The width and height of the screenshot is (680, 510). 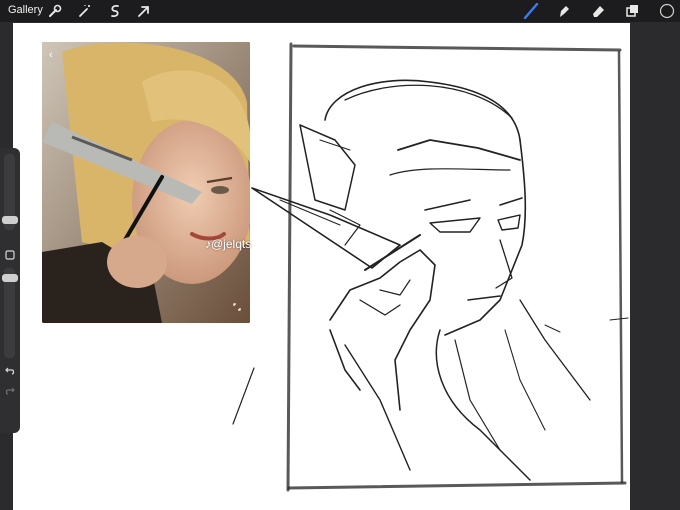 What do you see at coordinates (10, 371) in the screenshot?
I see `undo-icon` at bounding box center [10, 371].